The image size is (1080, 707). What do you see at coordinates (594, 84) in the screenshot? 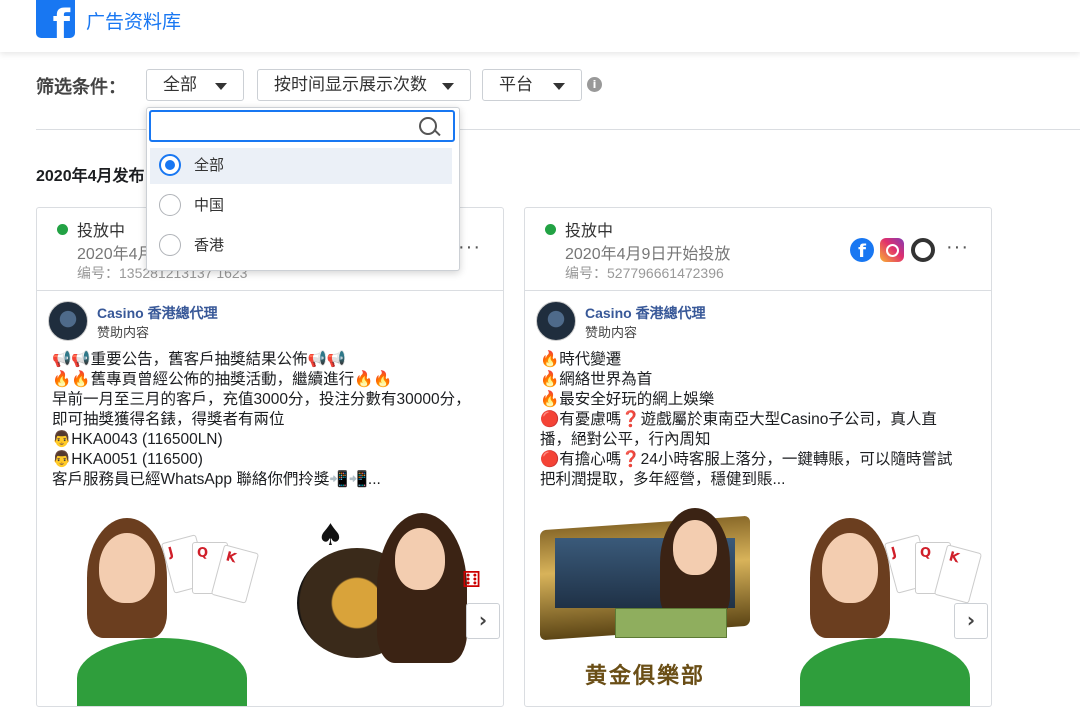
I see `info-icon: i` at bounding box center [594, 84].